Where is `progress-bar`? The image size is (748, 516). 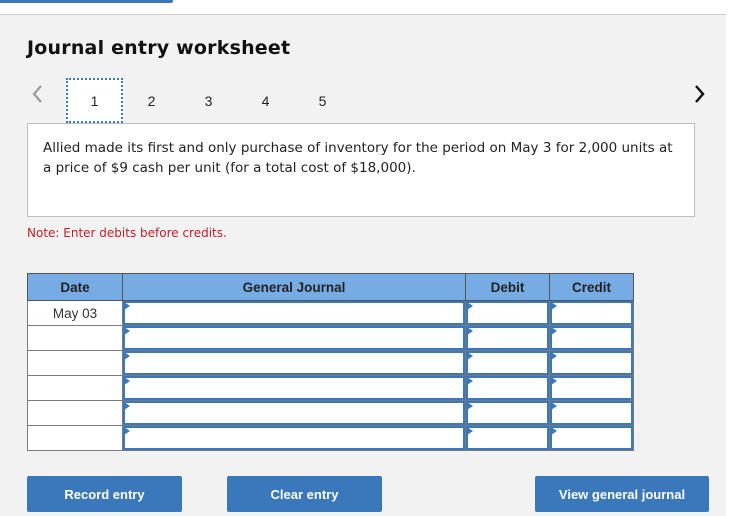 progress-bar is located at coordinates (86, 1).